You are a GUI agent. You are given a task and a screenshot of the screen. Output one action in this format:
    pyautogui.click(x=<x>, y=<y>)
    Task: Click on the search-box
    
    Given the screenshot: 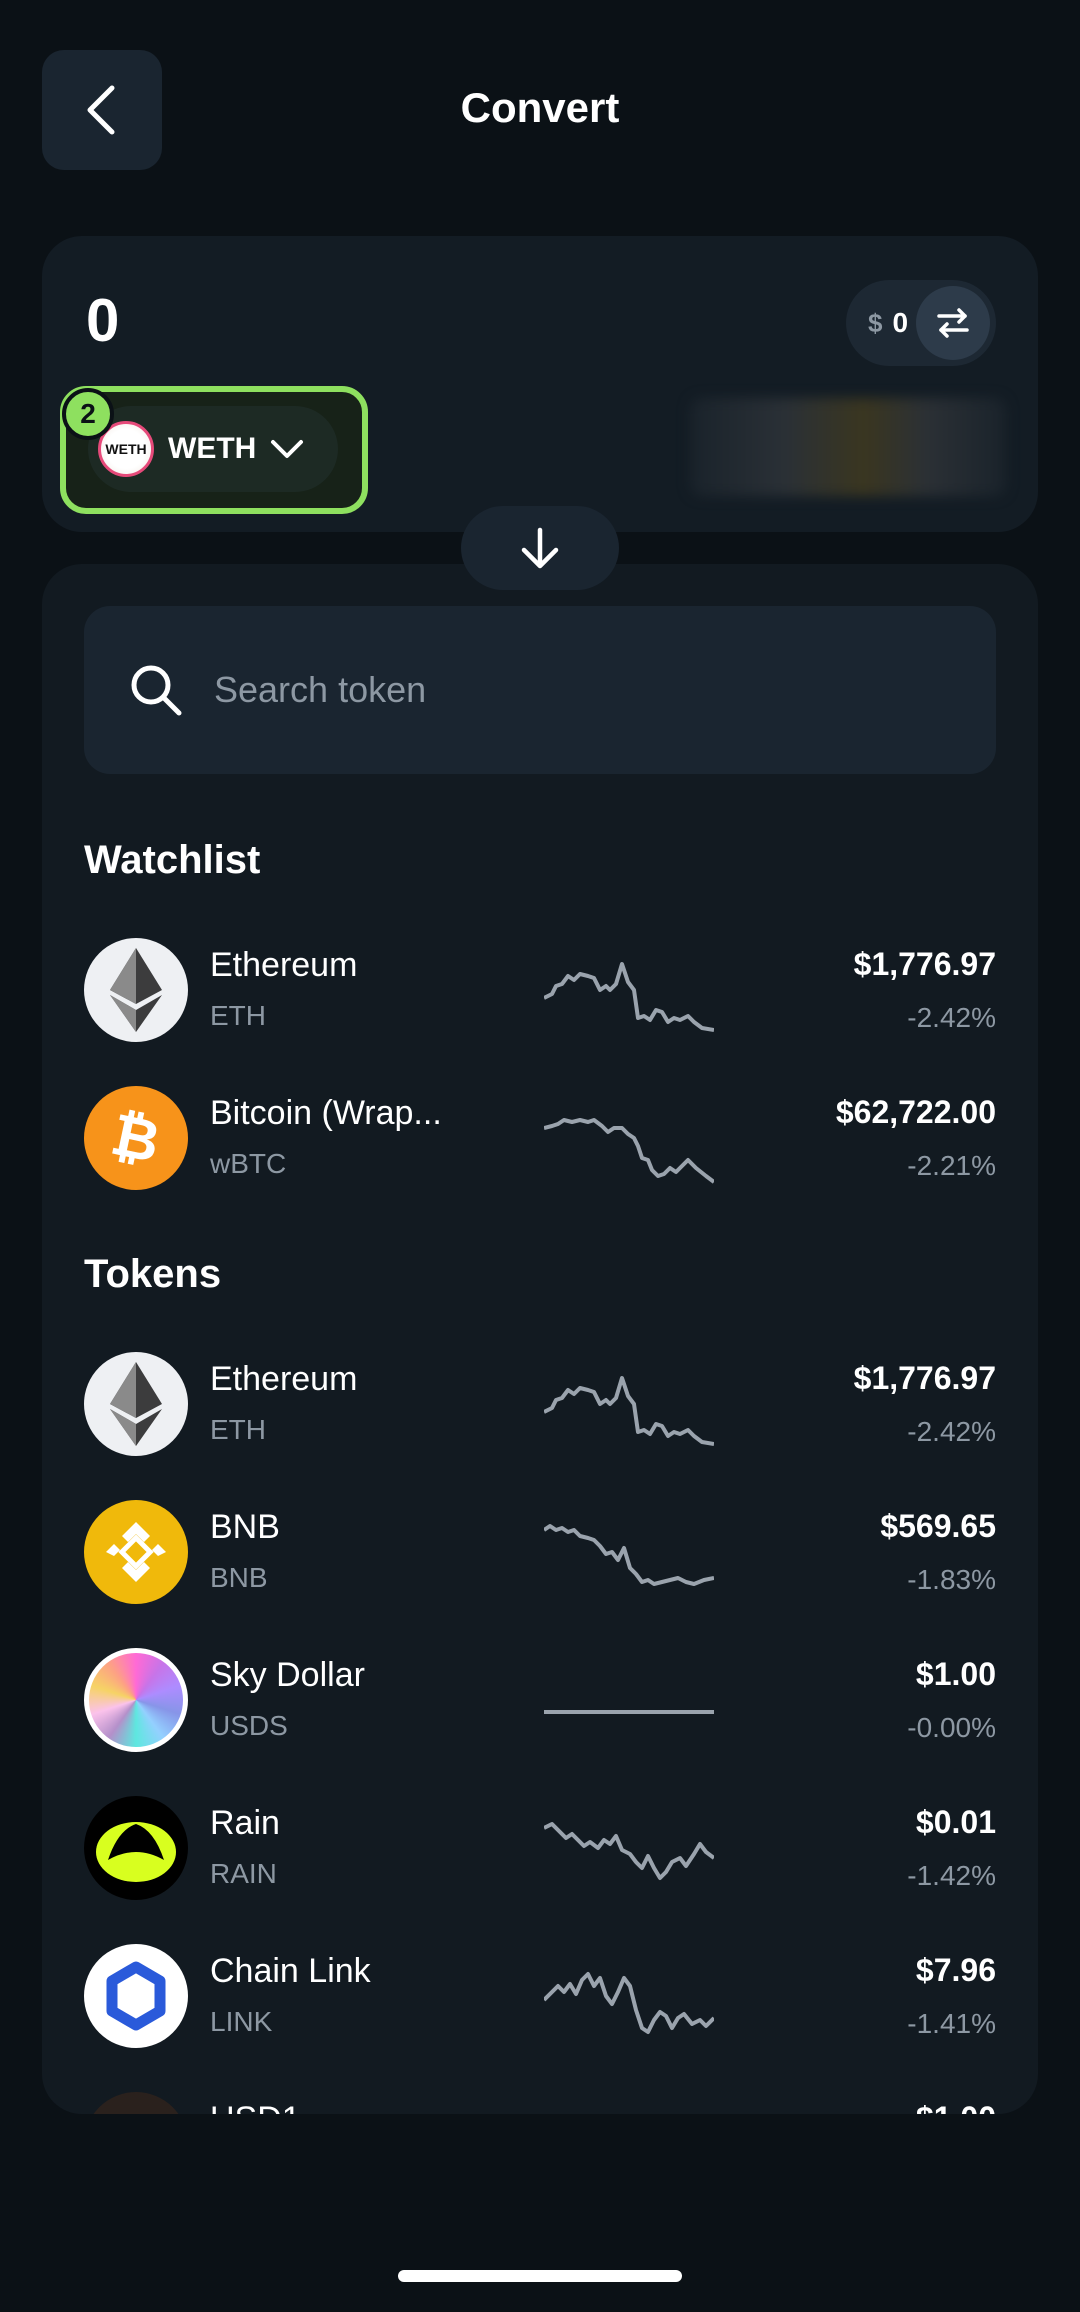 What is the action you would take?
    pyautogui.click(x=540, y=690)
    